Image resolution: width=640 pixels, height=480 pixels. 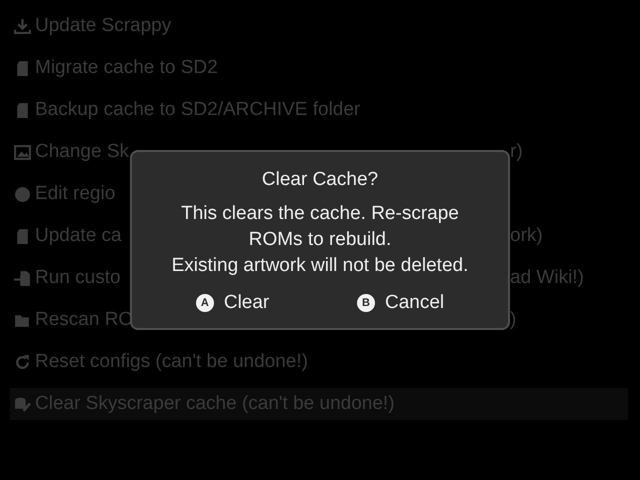 What do you see at coordinates (75, 194) in the screenshot?
I see `menu-item: Edit regio` at bounding box center [75, 194].